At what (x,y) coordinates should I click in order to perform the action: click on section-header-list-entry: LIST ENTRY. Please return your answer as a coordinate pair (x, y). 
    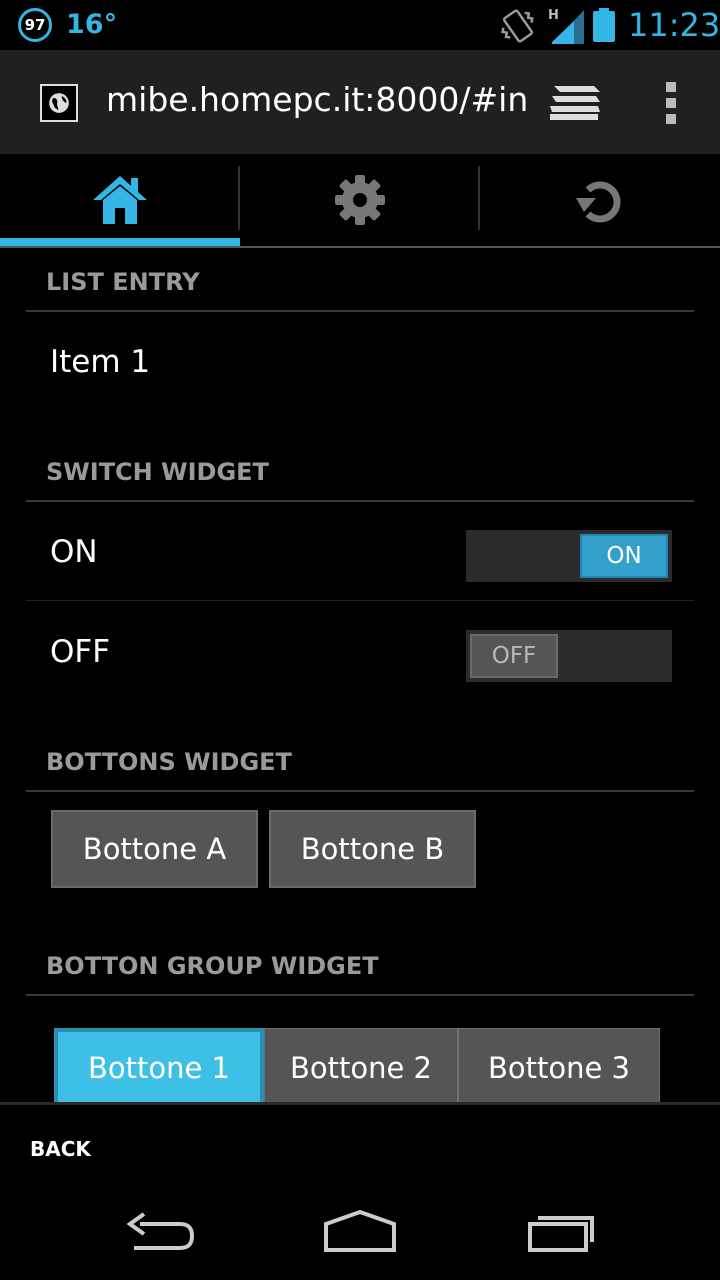
    Looking at the image, I should click on (123, 282).